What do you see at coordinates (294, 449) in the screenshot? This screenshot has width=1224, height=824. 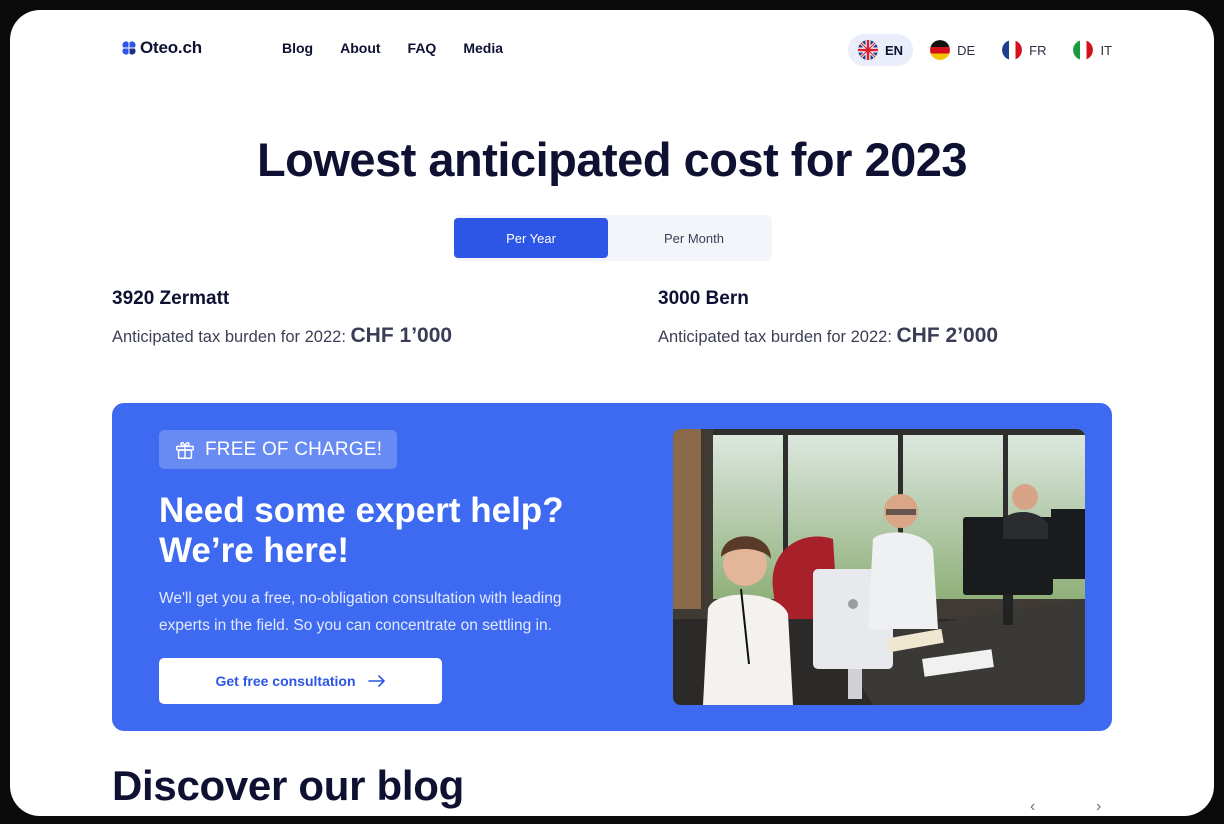 I see `free-badge-label: FREE OF CHARGE!` at bounding box center [294, 449].